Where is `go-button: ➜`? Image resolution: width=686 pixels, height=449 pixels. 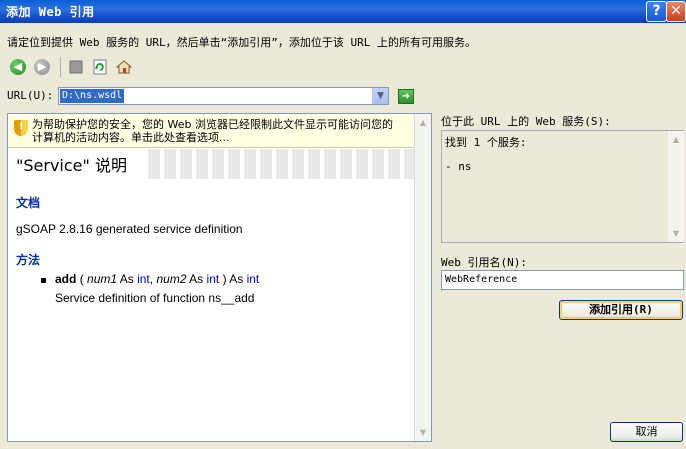
go-button: ➜ is located at coordinates (406, 96).